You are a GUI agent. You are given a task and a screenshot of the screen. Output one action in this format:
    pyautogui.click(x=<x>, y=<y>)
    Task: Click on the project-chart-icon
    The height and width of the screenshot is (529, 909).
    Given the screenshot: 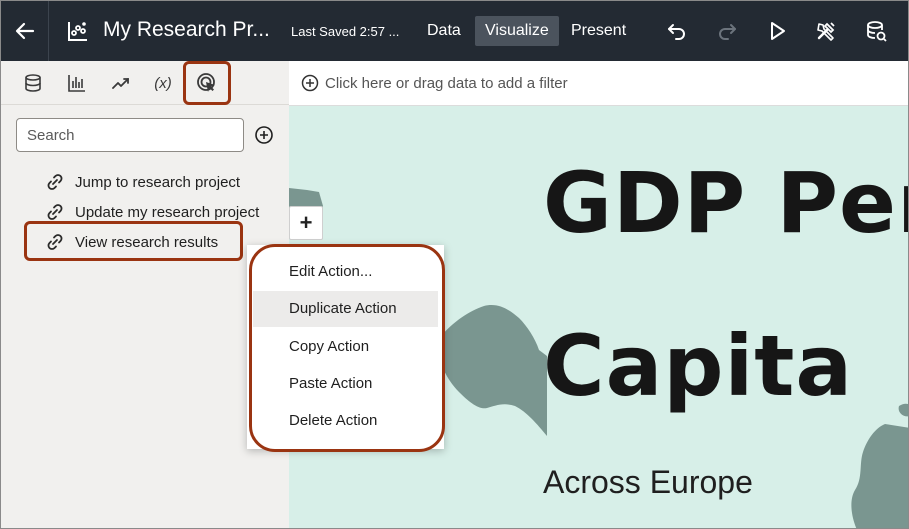 What is the action you would take?
    pyautogui.click(x=77, y=31)
    